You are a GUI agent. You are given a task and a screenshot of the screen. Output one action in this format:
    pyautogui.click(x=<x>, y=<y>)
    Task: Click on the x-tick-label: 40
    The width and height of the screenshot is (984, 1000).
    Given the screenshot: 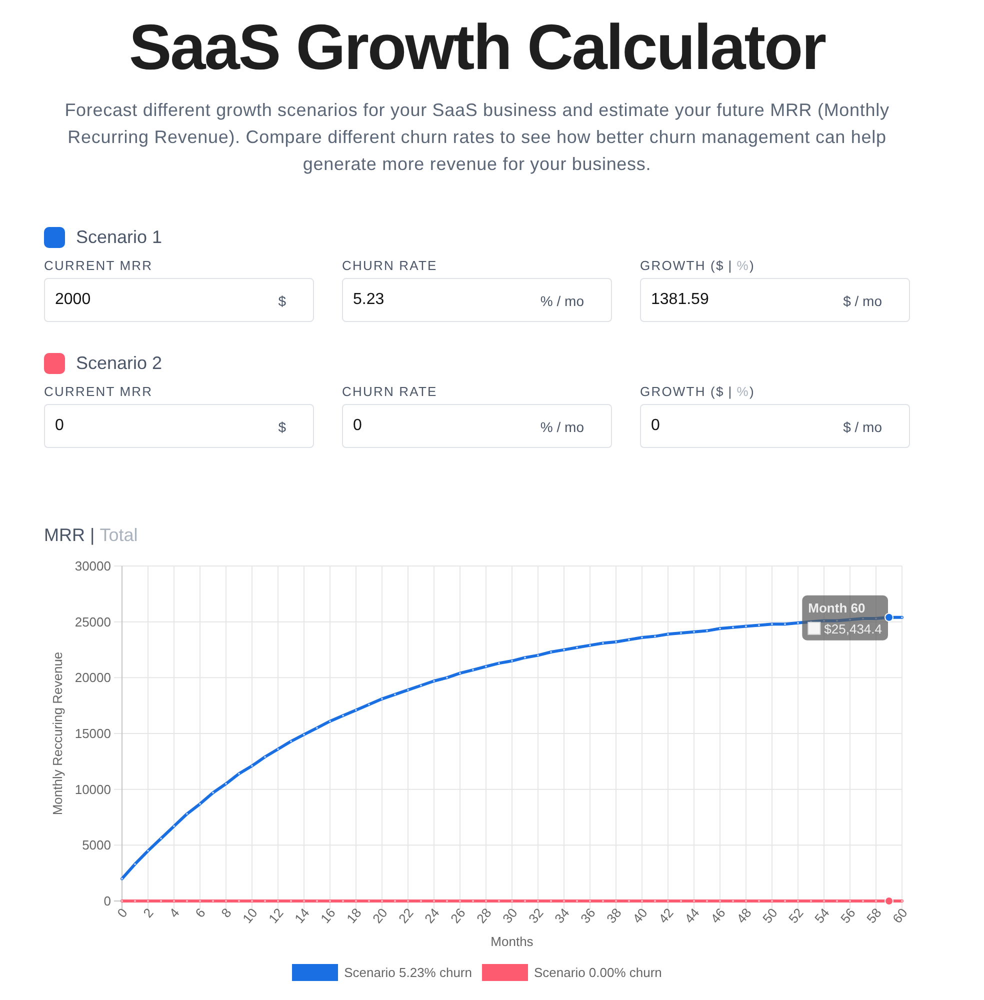 What is the action you would take?
    pyautogui.click(x=640, y=915)
    